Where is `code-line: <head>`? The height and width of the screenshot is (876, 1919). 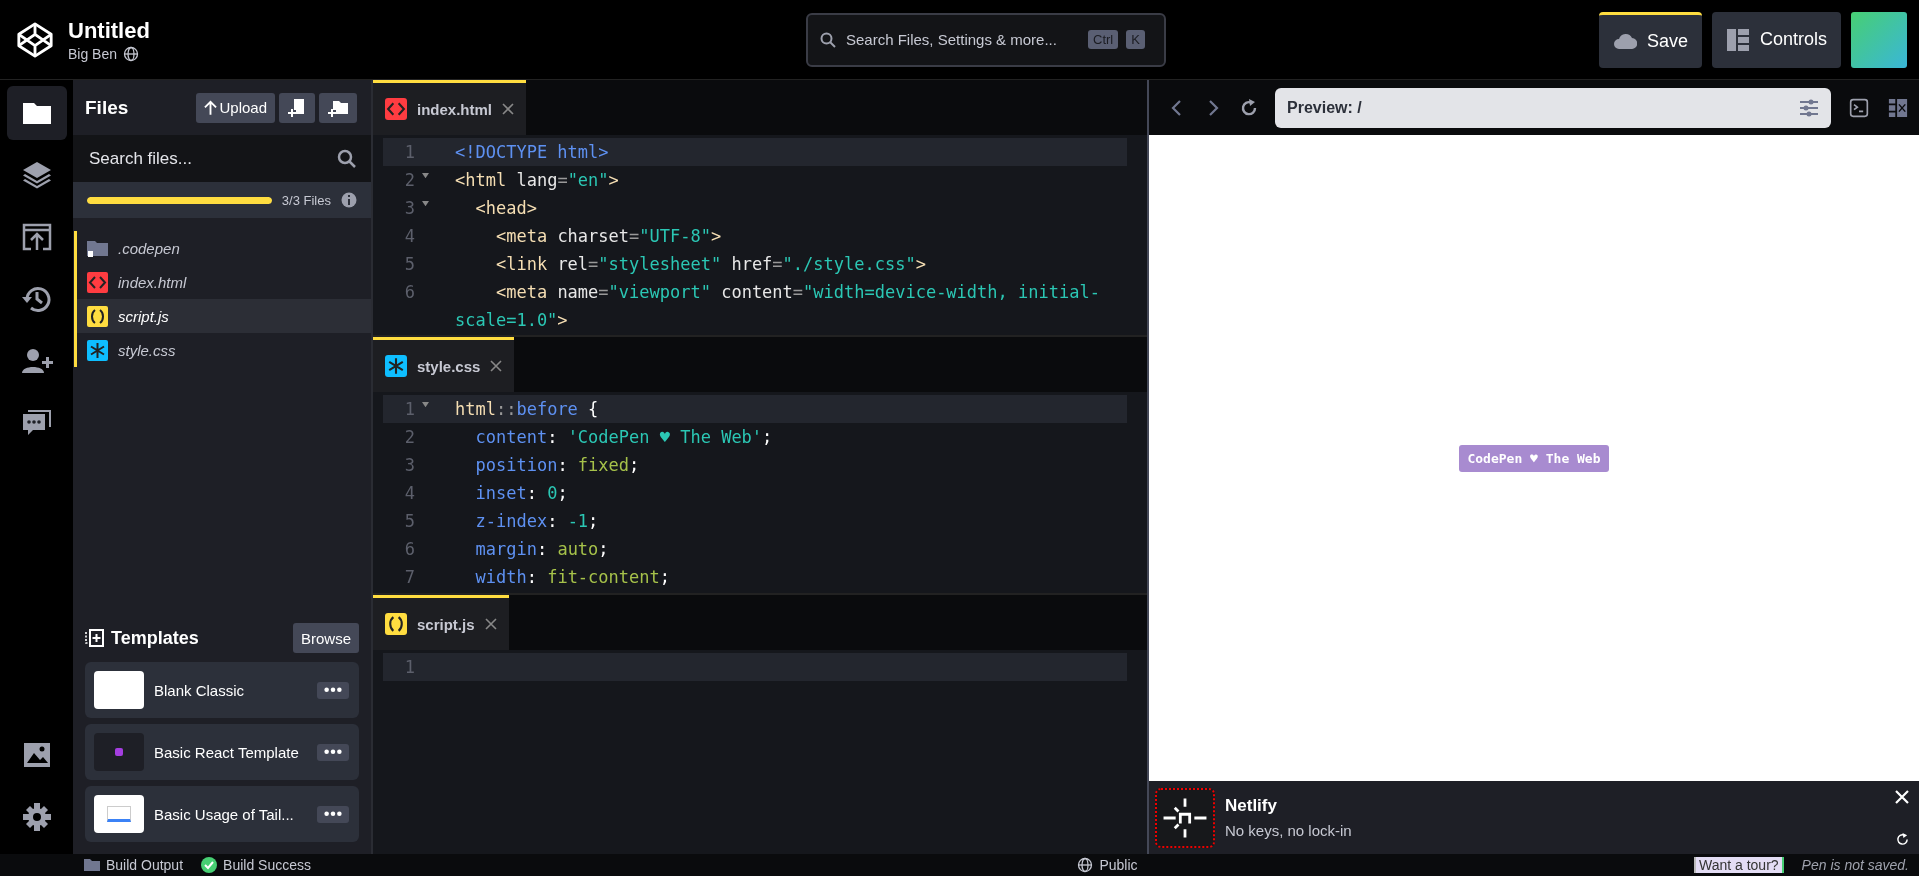 code-line: <head> is located at coordinates (506, 208).